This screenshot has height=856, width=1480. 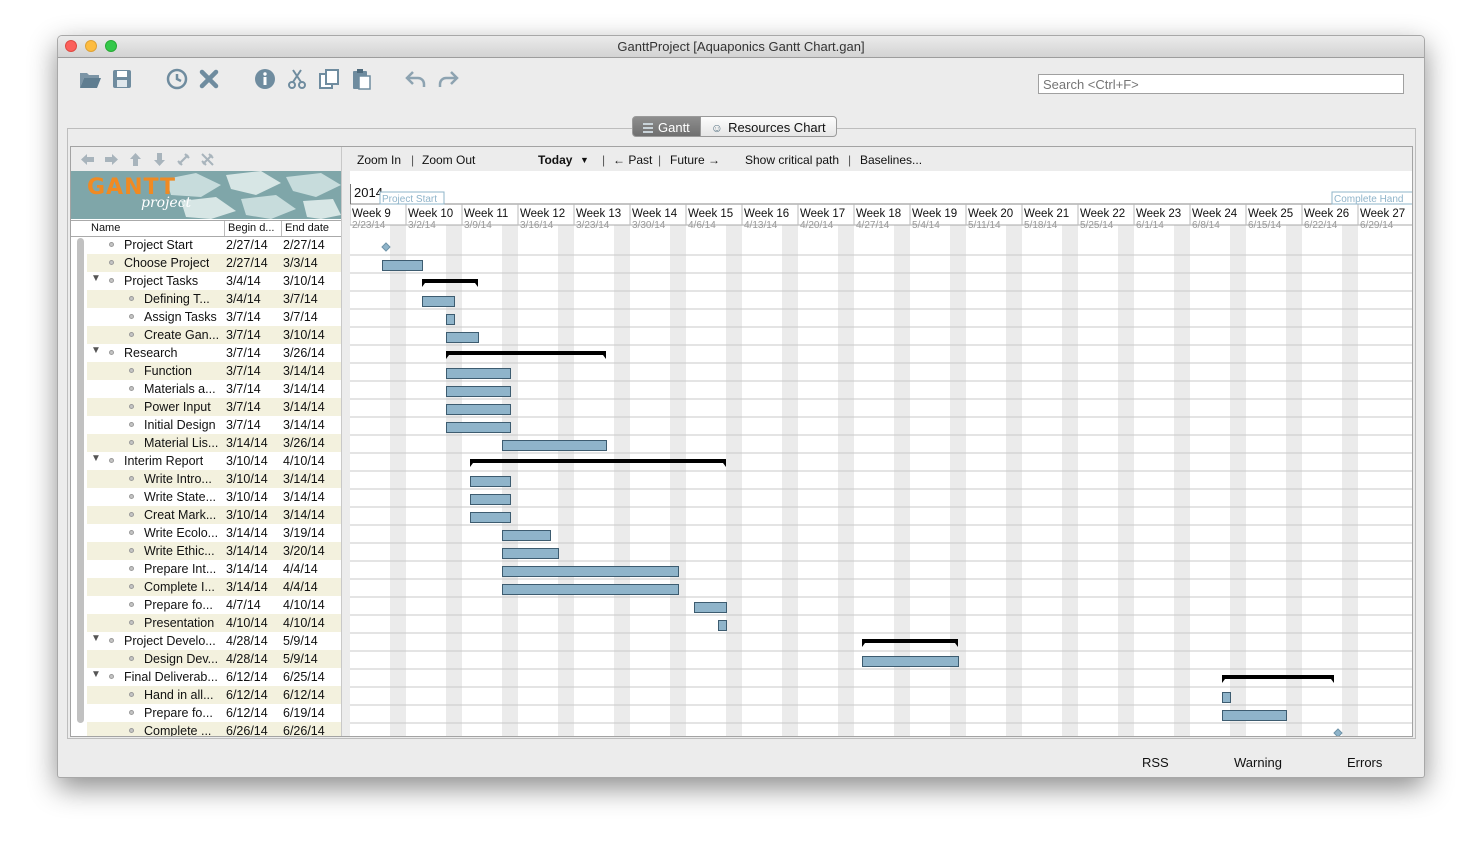 I want to click on task-row: ▼ Final Deliverab... 6/12/14 6/25/14, so click(x=214, y=677).